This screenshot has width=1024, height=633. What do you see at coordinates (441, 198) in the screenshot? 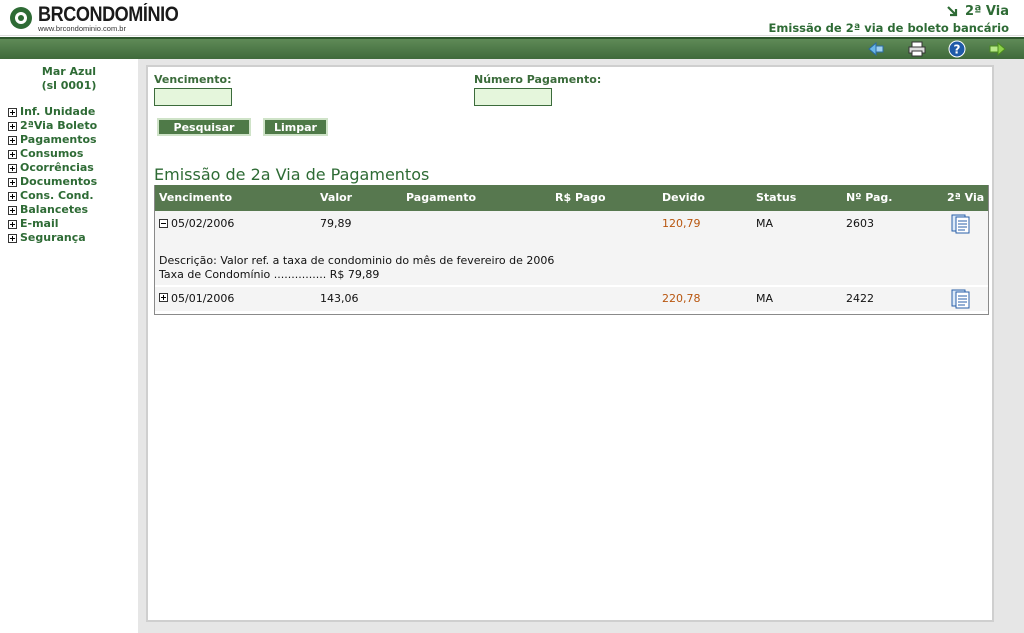
I see `column-header-pagamento: Pagamento` at bounding box center [441, 198].